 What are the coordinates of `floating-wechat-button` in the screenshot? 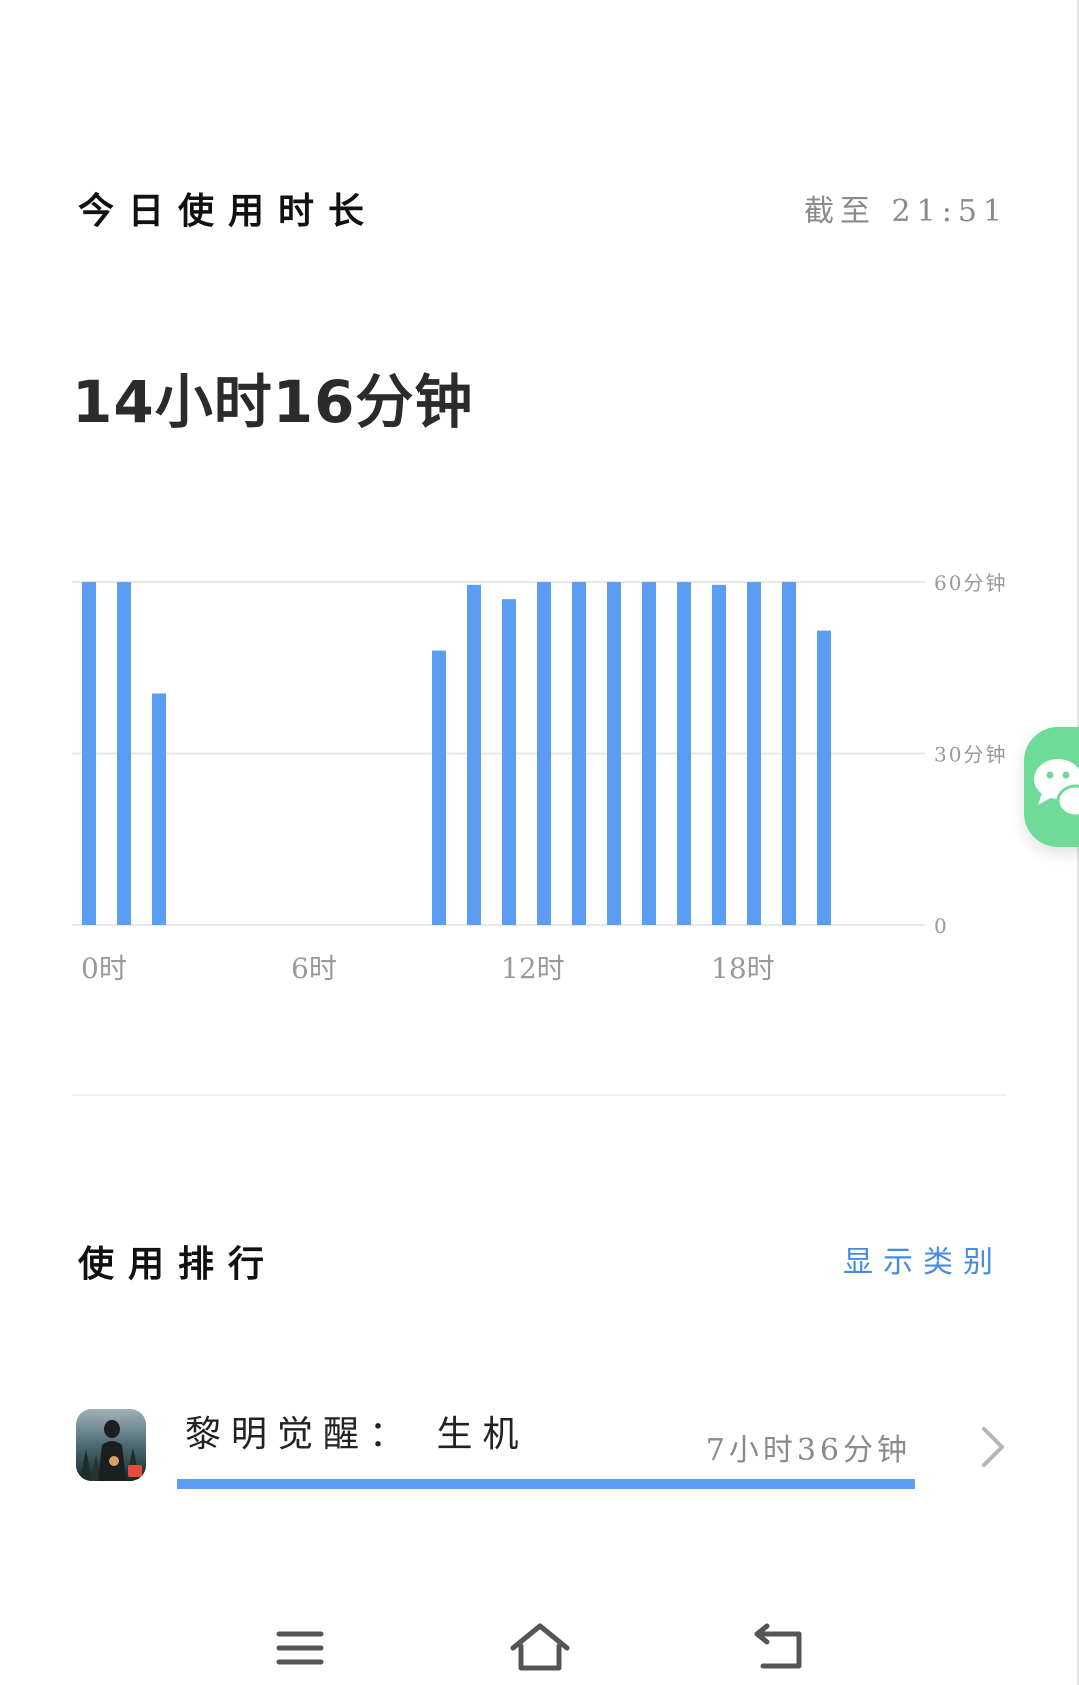 It's located at (1051, 787).